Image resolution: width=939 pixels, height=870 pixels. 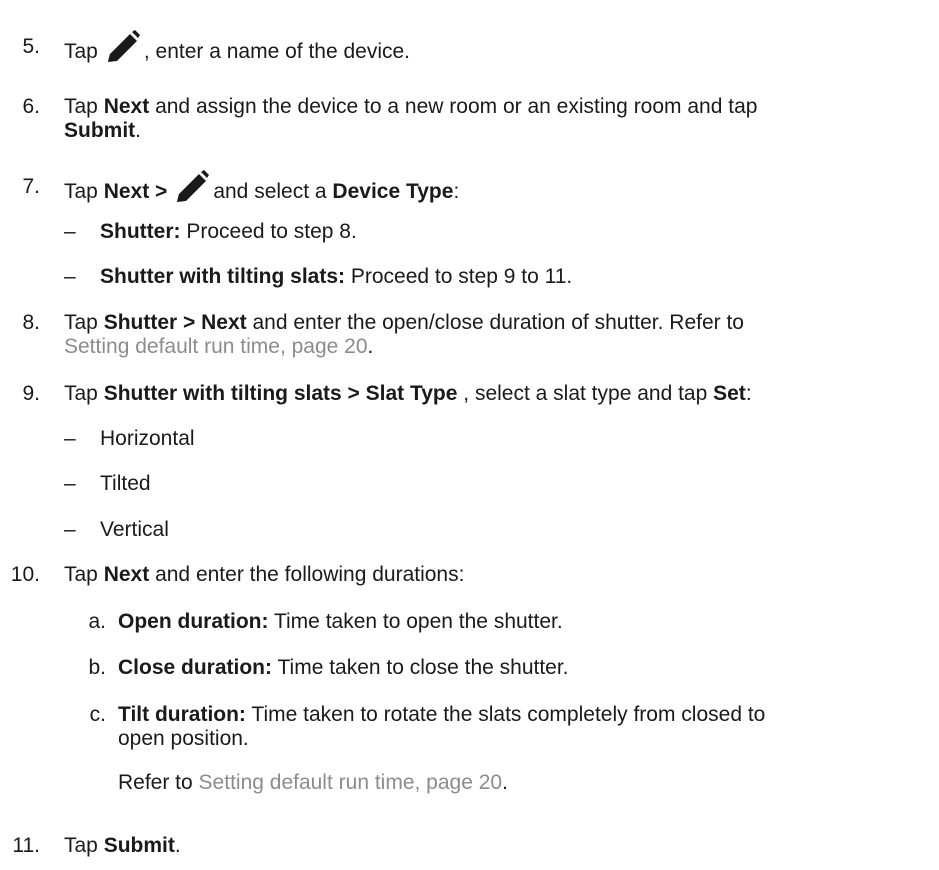 What do you see at coordinates (222, 276) in the screenshot?
I see `sub-bold: Shutter with tilting slats:` at bounding box center [222, 276].